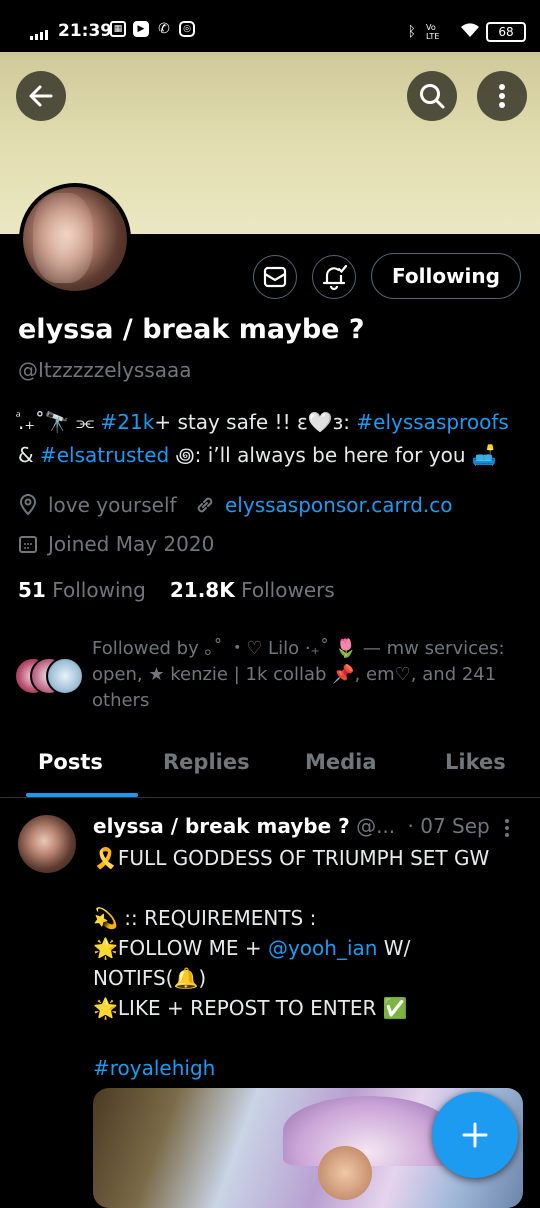 This screenshot has width=540, height=1208. I want to click on youtube-icon: ▶, so click(141, 29).